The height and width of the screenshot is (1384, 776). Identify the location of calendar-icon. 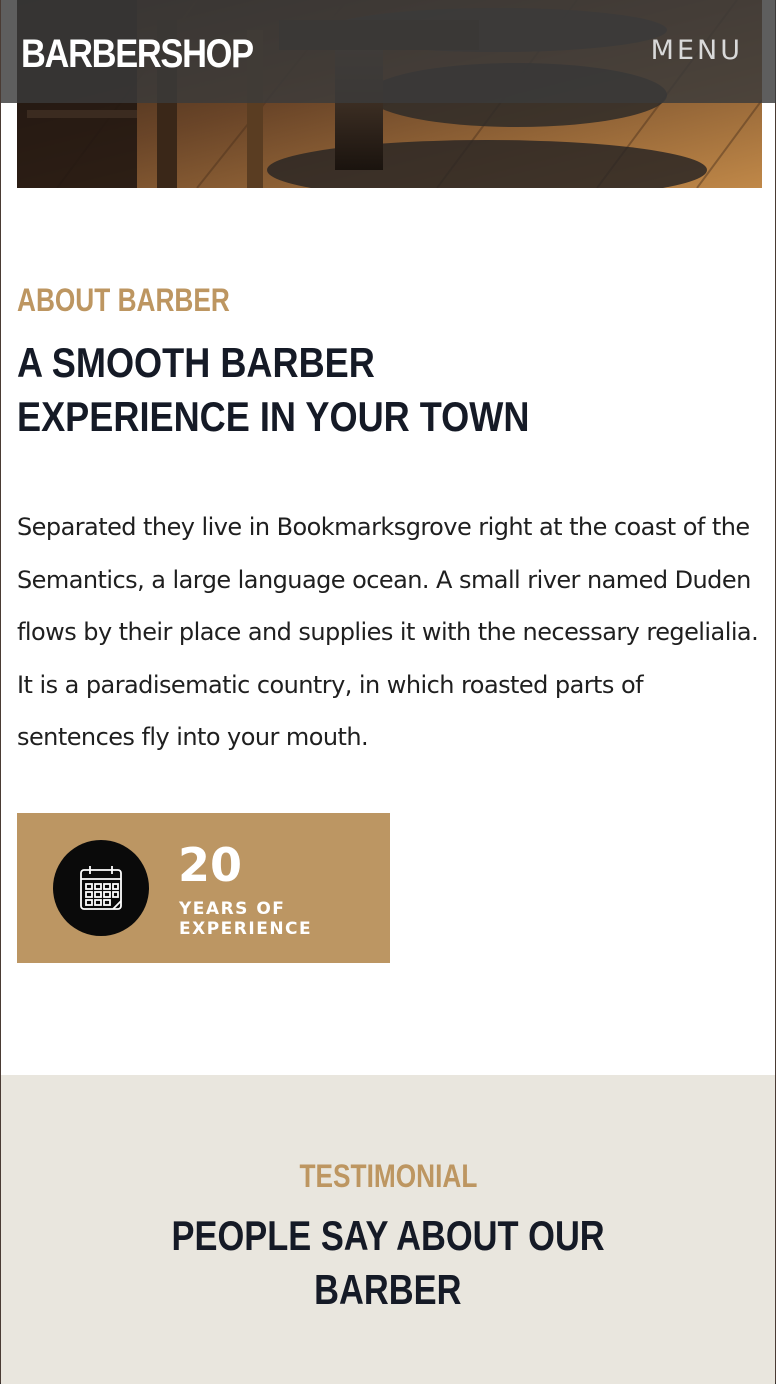
(101, 888).